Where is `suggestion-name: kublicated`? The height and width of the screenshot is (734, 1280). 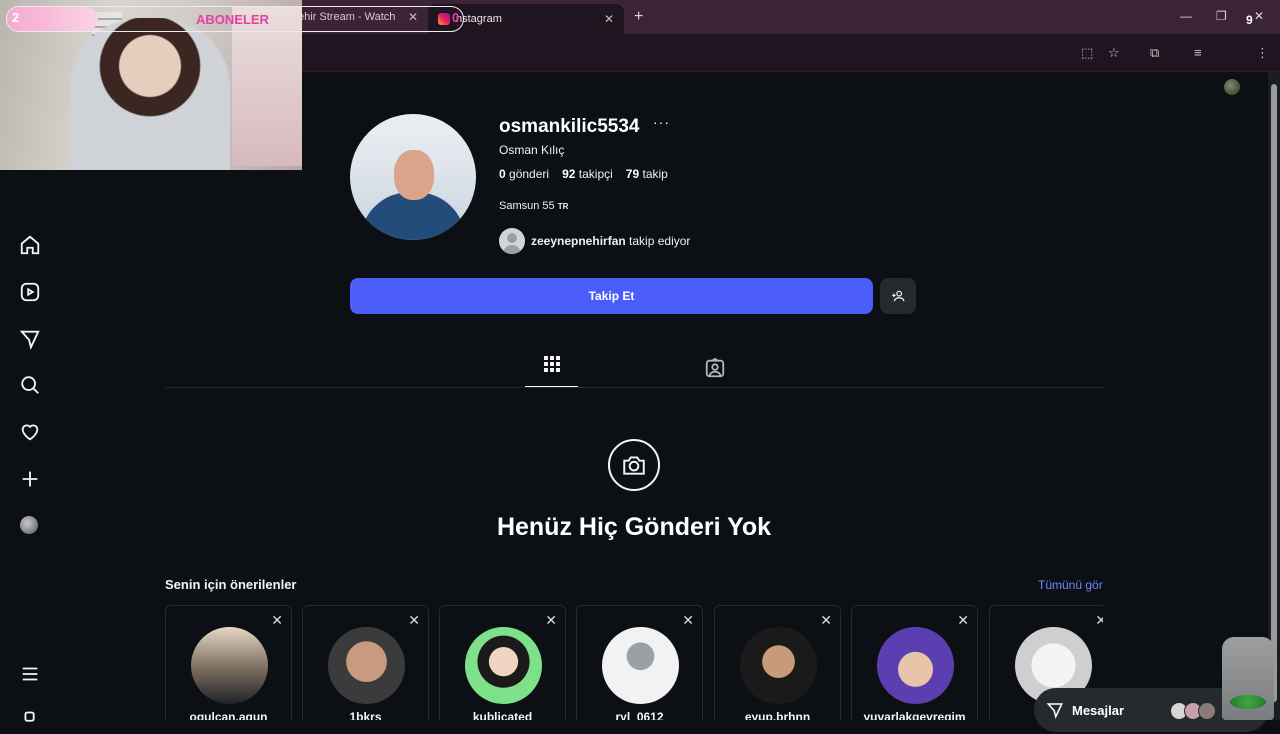 suggestion-name: kublicated is located at coordinates (502, 715).